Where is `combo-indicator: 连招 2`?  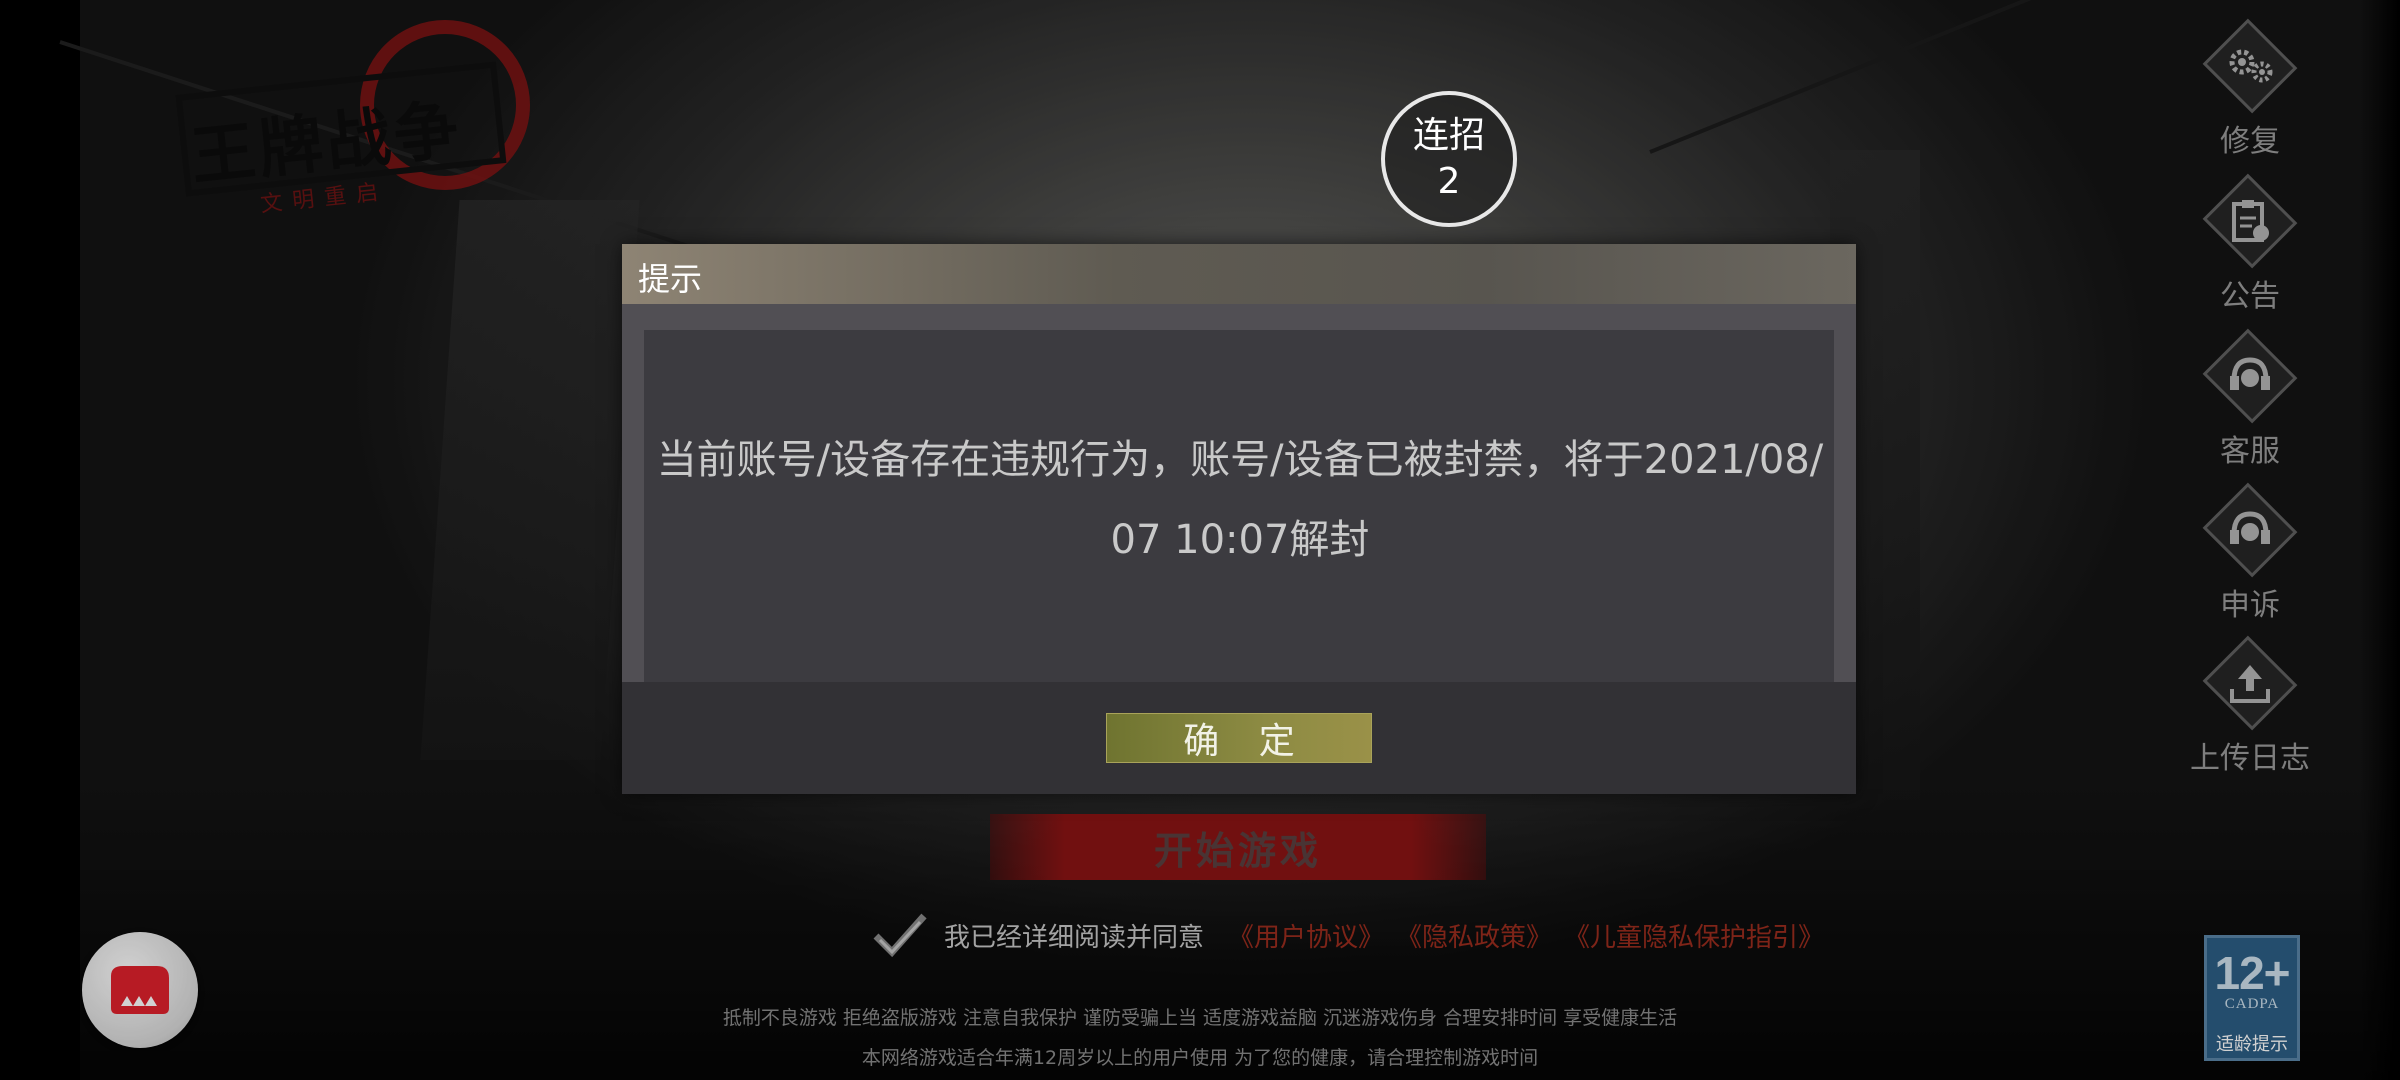
combo-indicator: 连招 2 is located at coordinates (1449, 159).